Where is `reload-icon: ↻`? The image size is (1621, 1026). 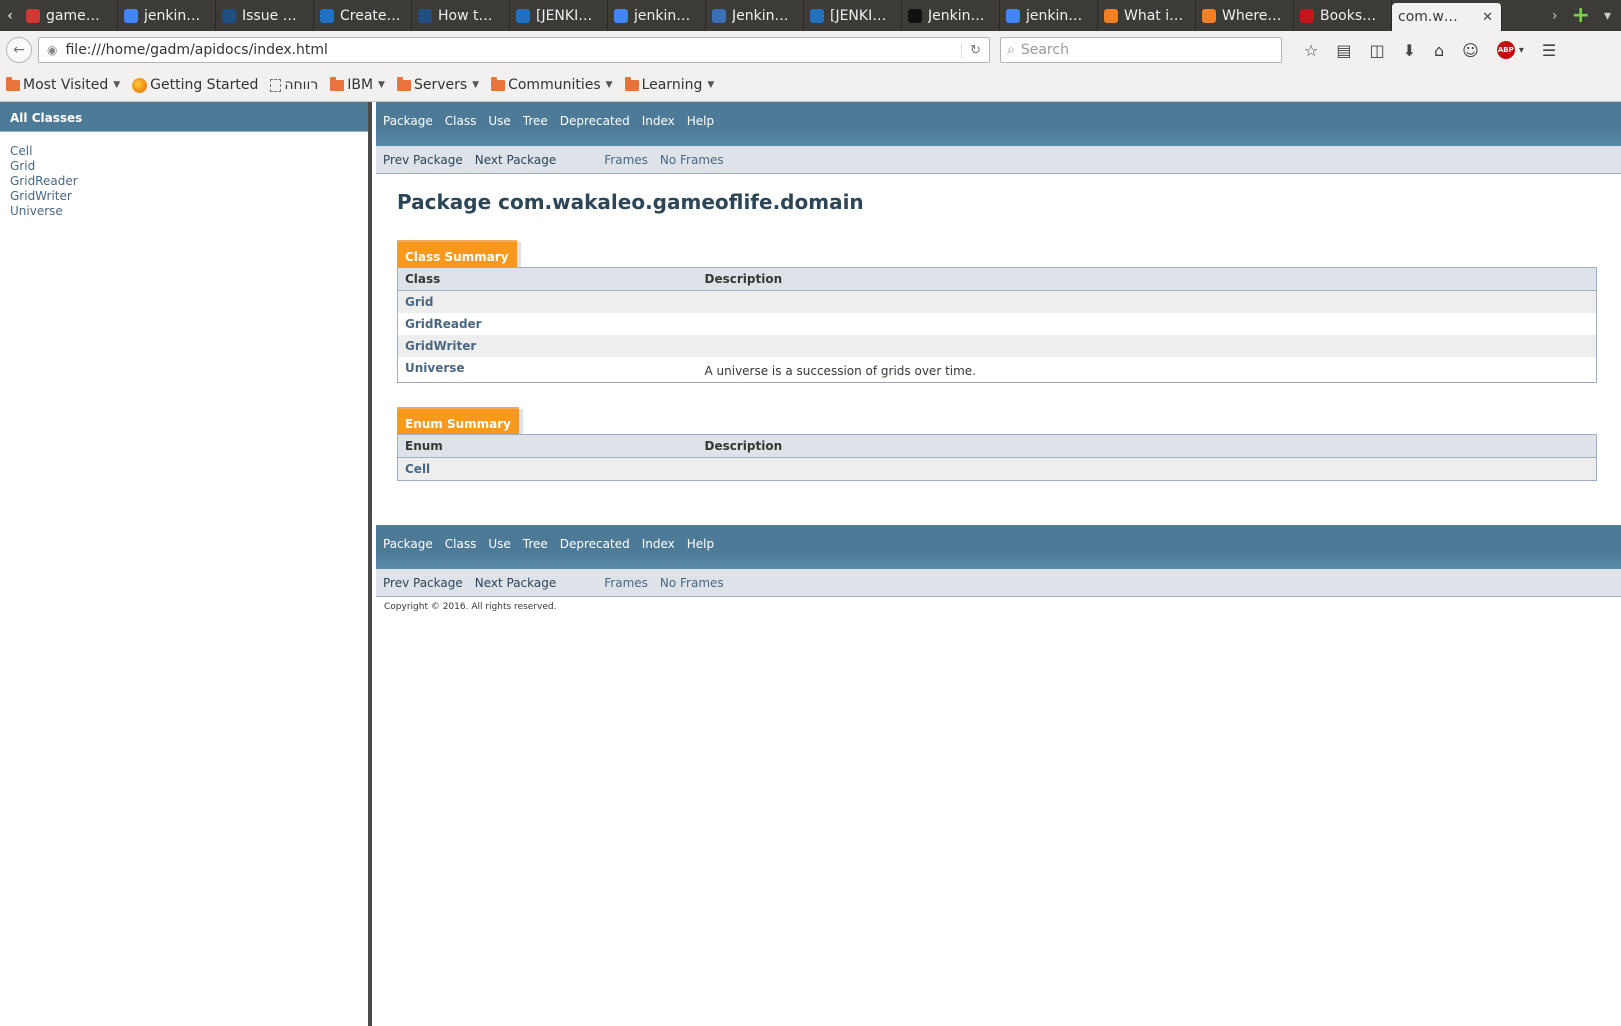
reload-icon: ↻ is located at coordinates (971, 50).